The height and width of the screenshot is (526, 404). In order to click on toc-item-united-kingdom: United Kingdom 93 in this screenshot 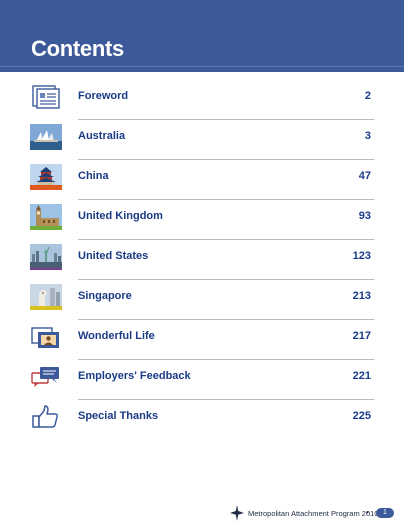, I will do `click(202, 219)`.